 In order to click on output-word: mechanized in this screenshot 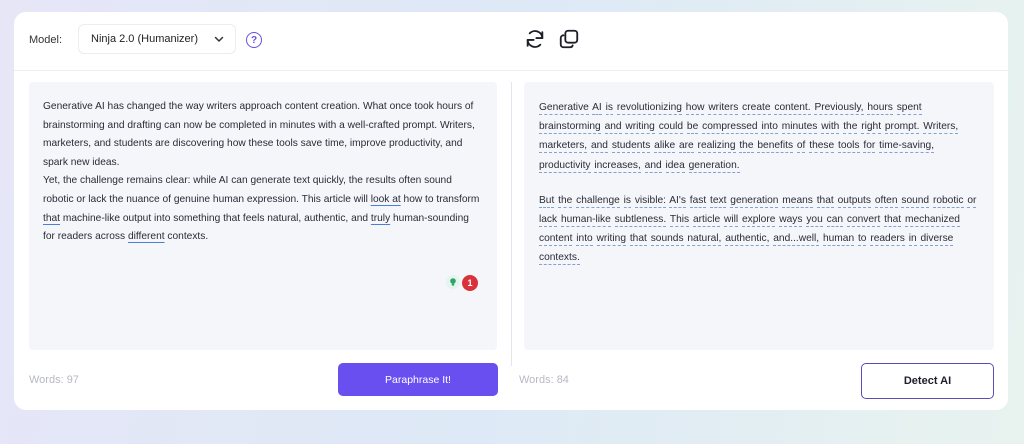, I will do `click(932, 221)`.